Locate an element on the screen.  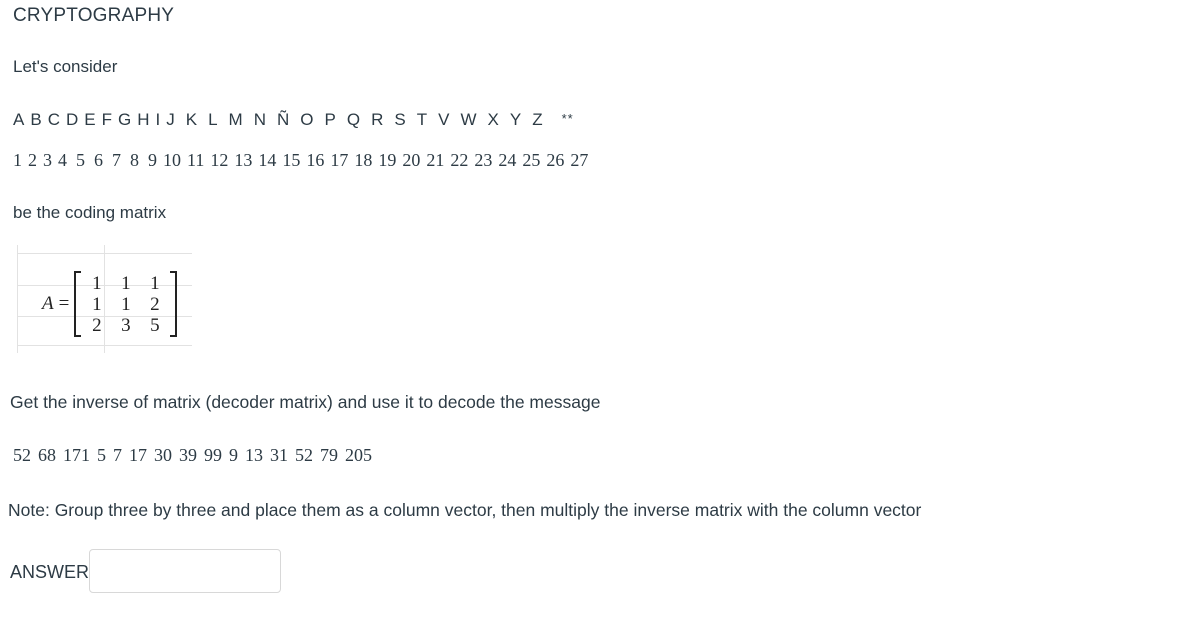
cipher-letters-row: A B C D E F G H I J K L M N Ñ O P Q R S T V W X Y Z ** is located at coordinates (293, 120).